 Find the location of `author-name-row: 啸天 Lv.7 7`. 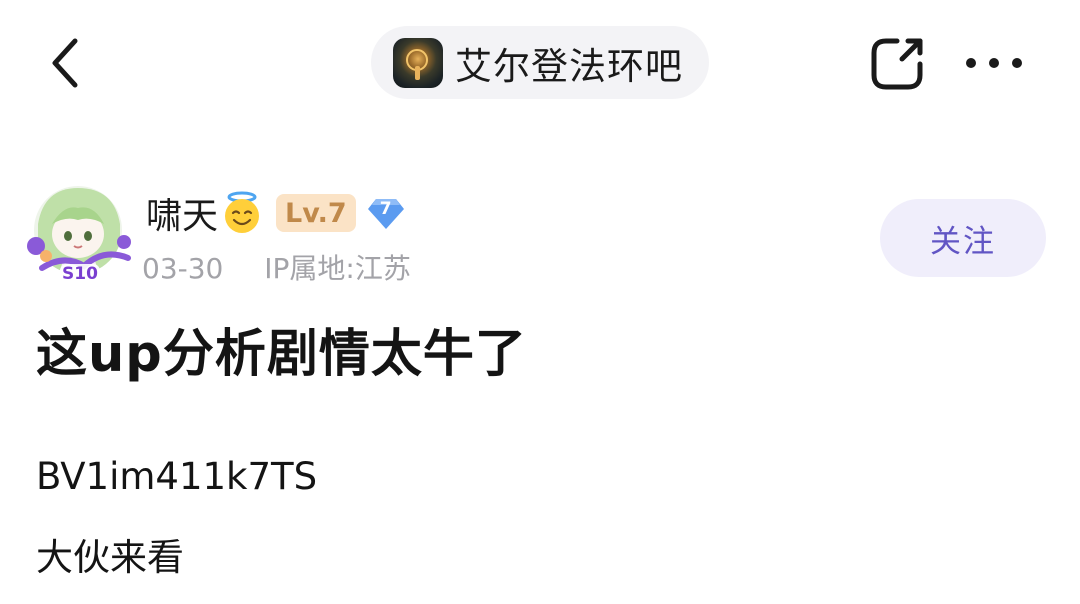

author-name-row: 啸天 Lv.7 7 is located at coordinates (276, 213).